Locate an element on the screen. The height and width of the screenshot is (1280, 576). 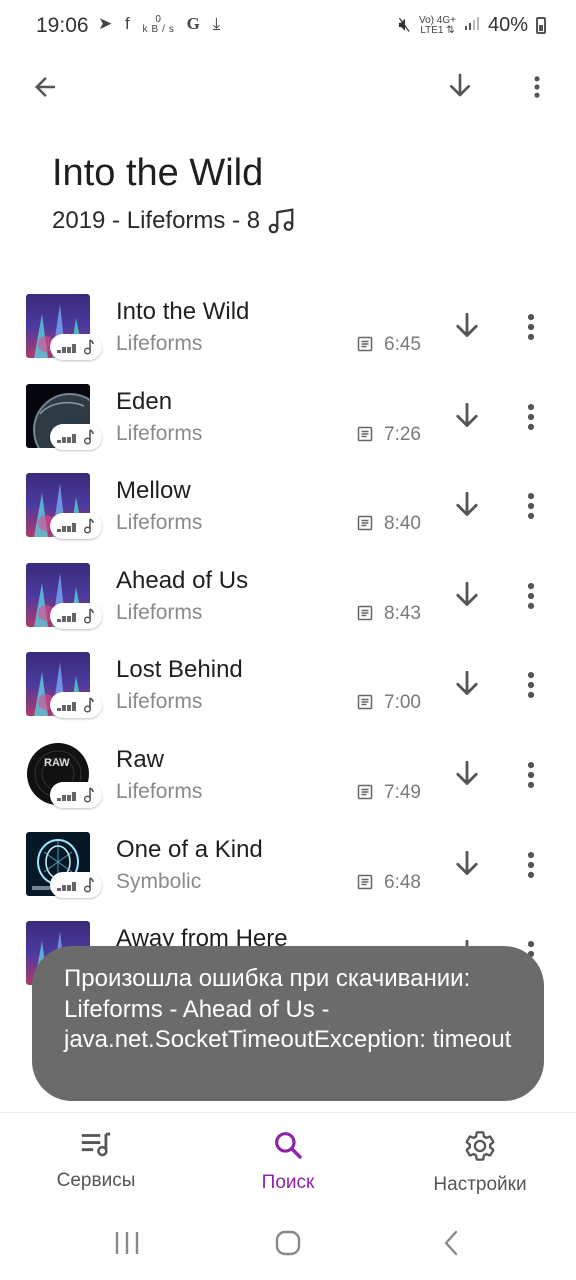
track-title: Eden is located at coordinates (144, 401).